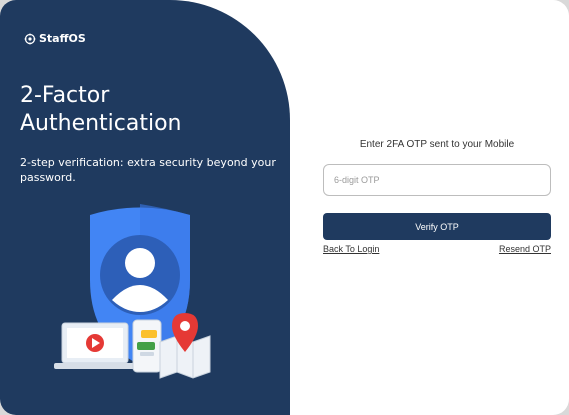 The height and width of the screenshot is (415, 569). What do you see at coordinates (351, 249) in the screenshot?
I see `back-to-login-link: Back To Login` at bounding box center [351, 249].